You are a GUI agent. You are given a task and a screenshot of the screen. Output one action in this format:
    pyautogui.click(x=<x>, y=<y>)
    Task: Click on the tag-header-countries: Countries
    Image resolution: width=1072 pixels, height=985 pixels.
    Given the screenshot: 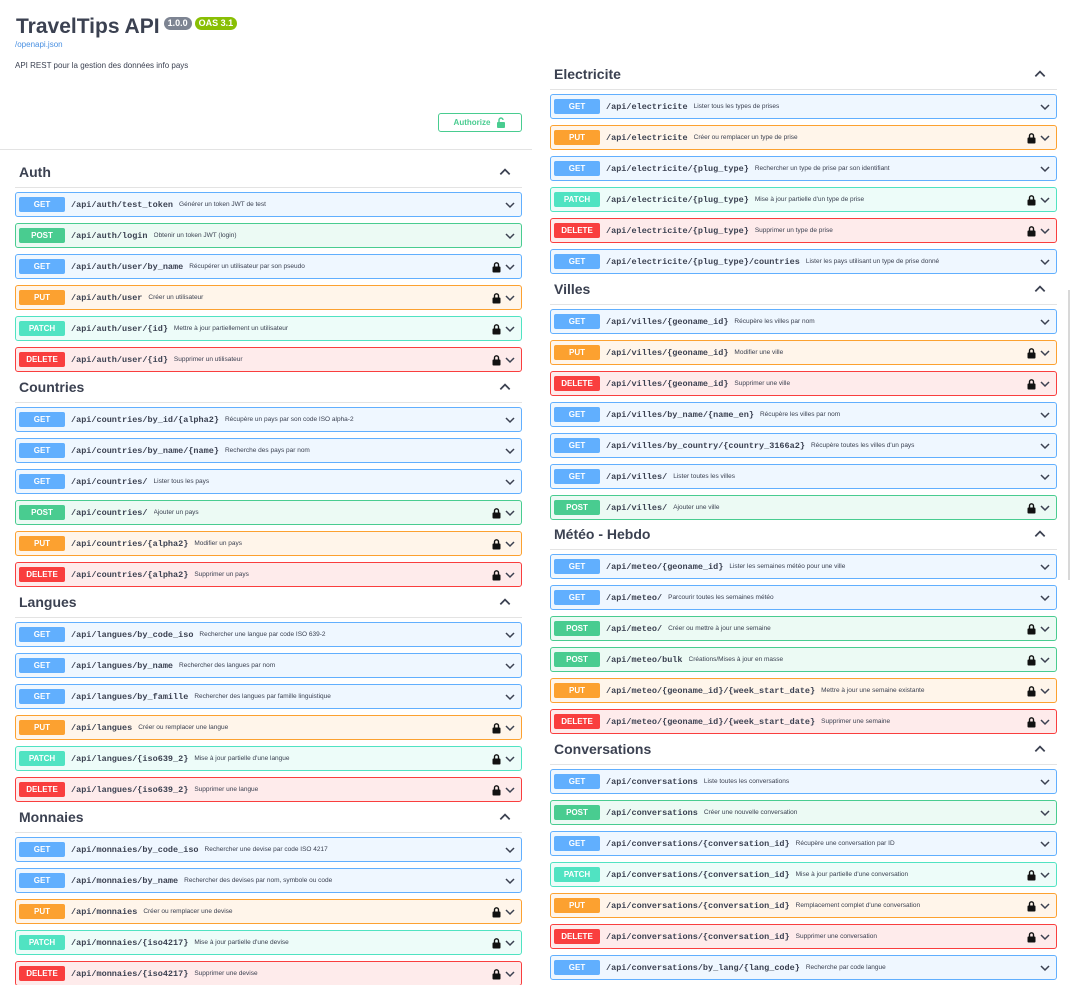 What is the action you would take?
    pyautogui.click(x=268, y=387)
    